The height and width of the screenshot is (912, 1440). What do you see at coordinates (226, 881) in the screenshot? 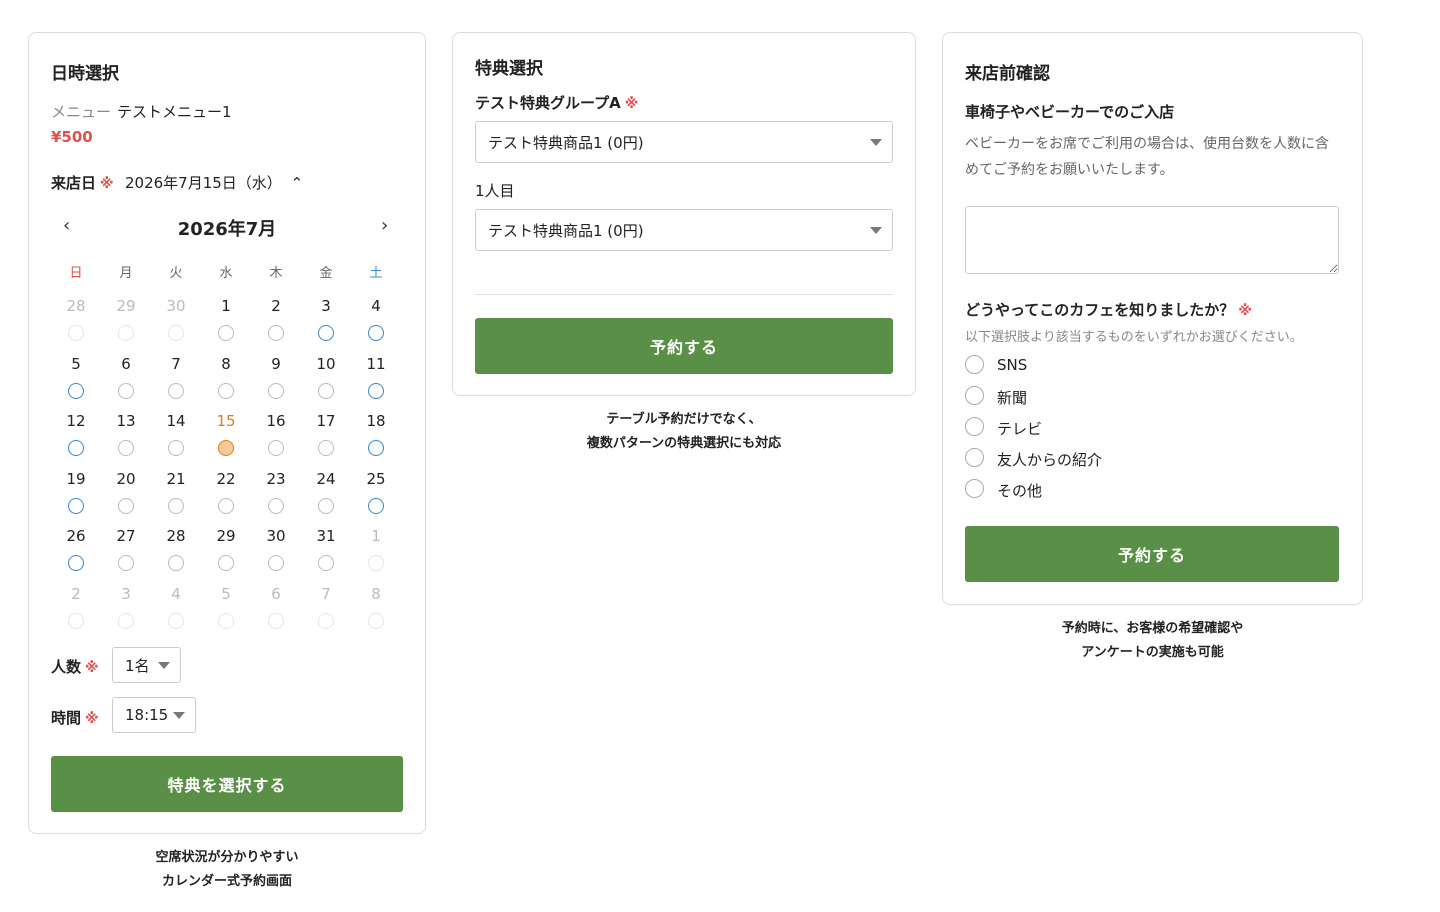
I see `caption-line: カレンダー式予約画面` at bounding box center [226, 881].